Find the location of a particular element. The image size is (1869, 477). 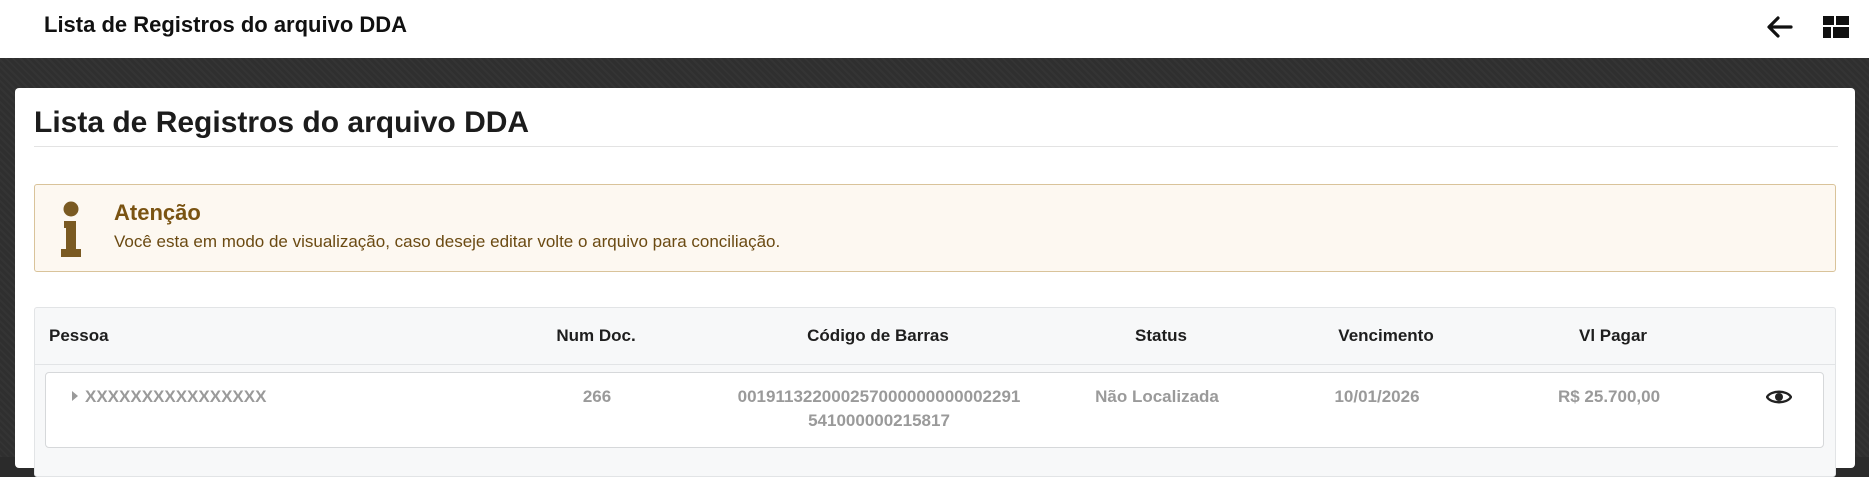

header-num-doc: Num Doc. is located at coordinates (595, 336).